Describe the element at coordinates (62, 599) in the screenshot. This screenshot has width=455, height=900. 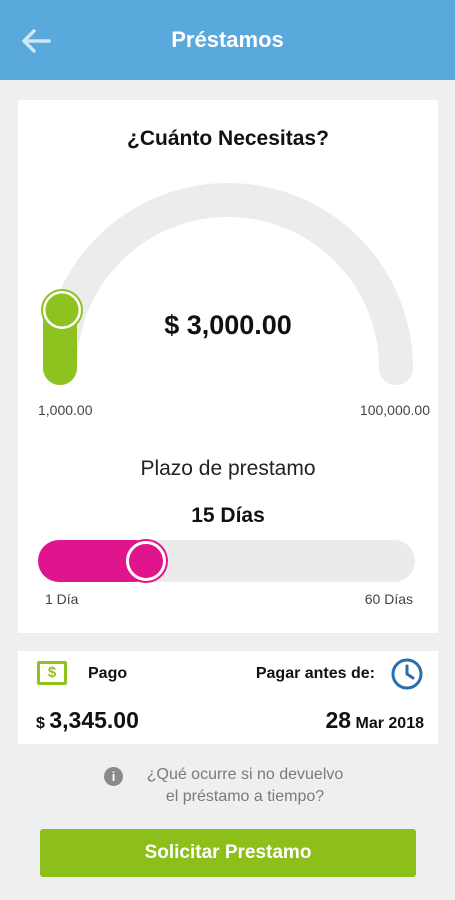
I see `term-min-label: 1 Día` at that location.